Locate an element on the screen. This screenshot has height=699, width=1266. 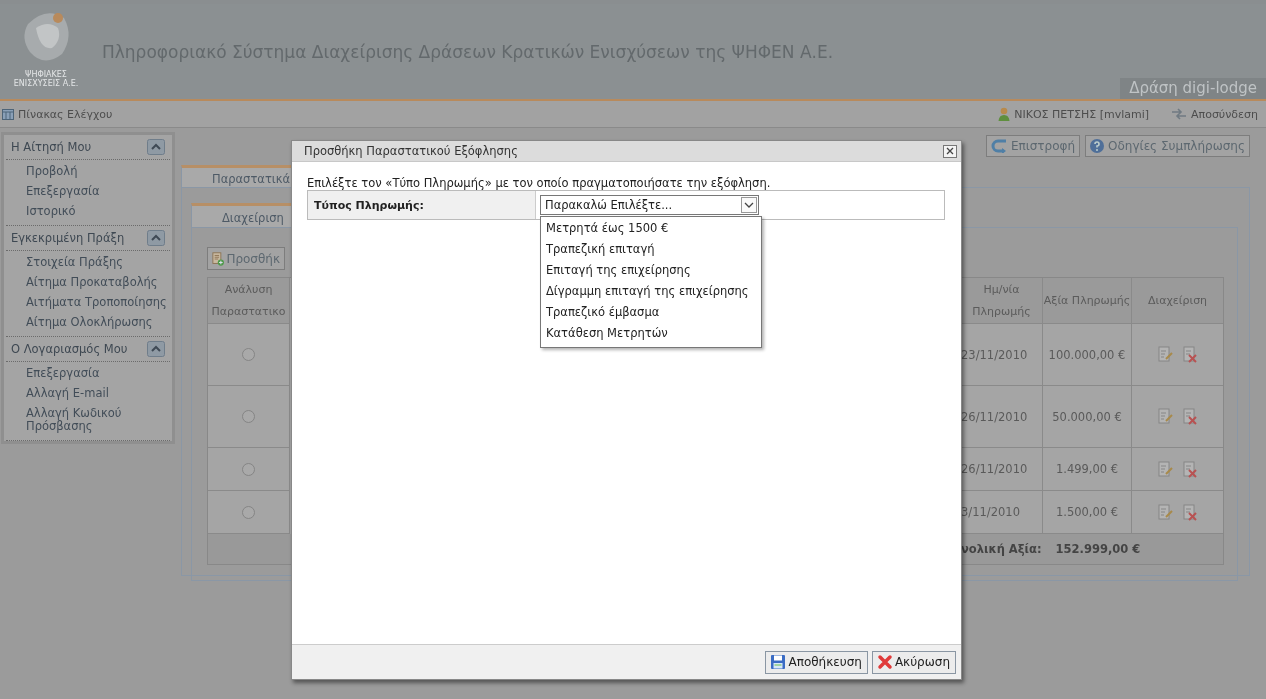
help-button: Οδηγίες Συμπλήρωσης is located at coordinates (1167, 146).